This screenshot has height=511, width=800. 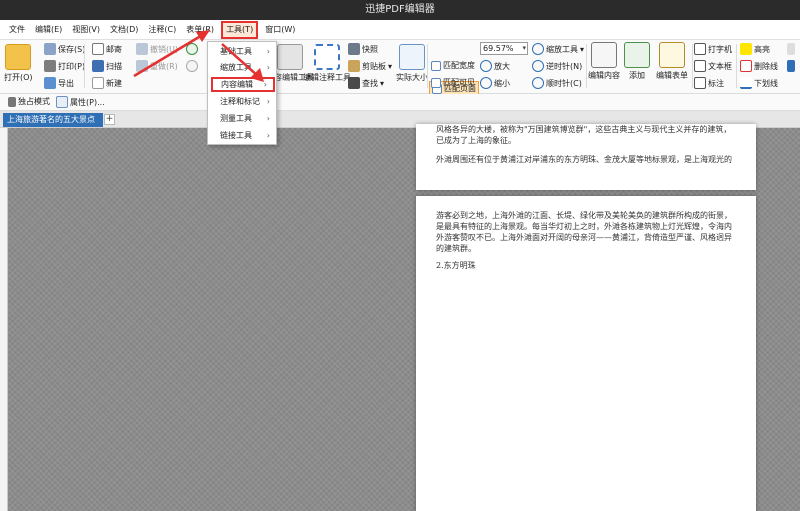 I want to click on sticky-mode-button: 独占模式, so click(x=29, y=101).